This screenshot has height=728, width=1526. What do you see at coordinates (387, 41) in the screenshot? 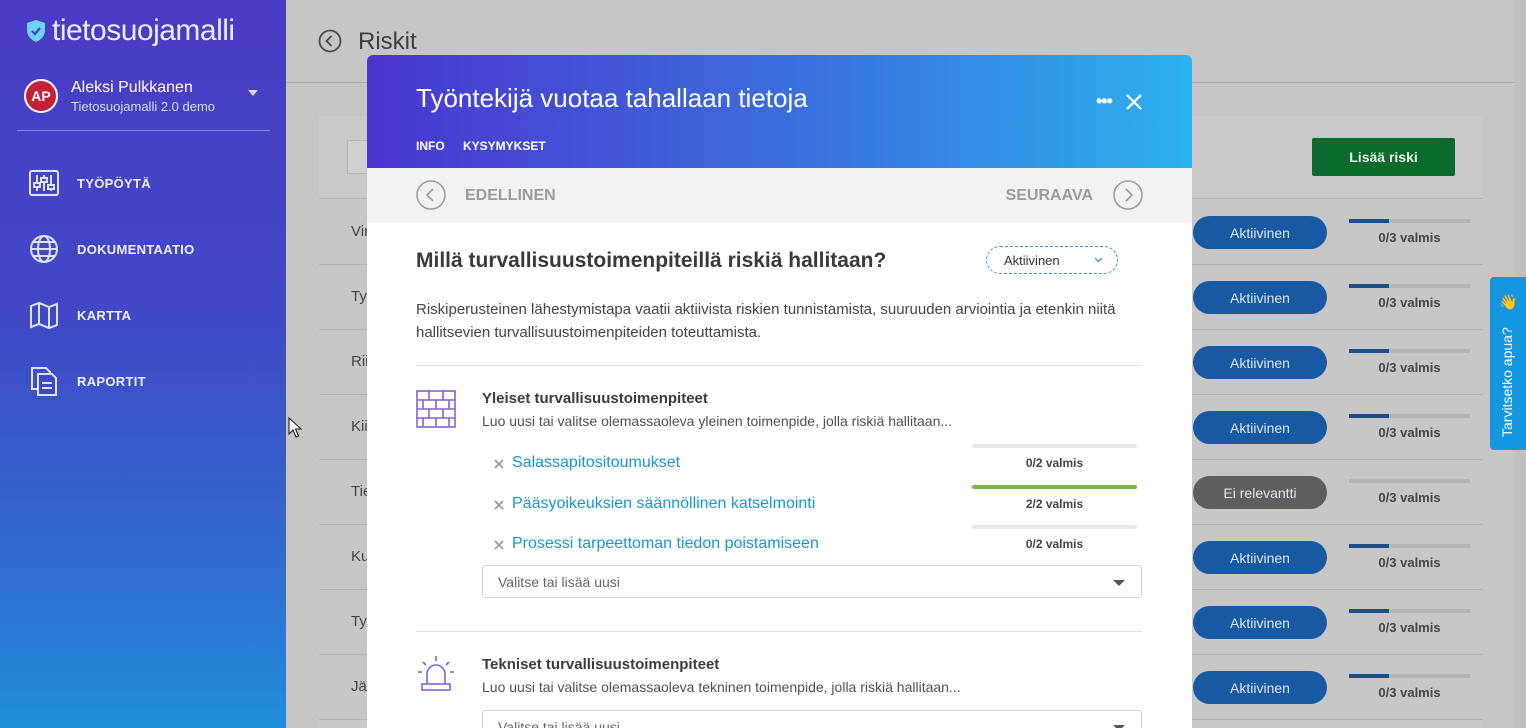
I see `page-title: Riskit` at bounding box center [387, 41].